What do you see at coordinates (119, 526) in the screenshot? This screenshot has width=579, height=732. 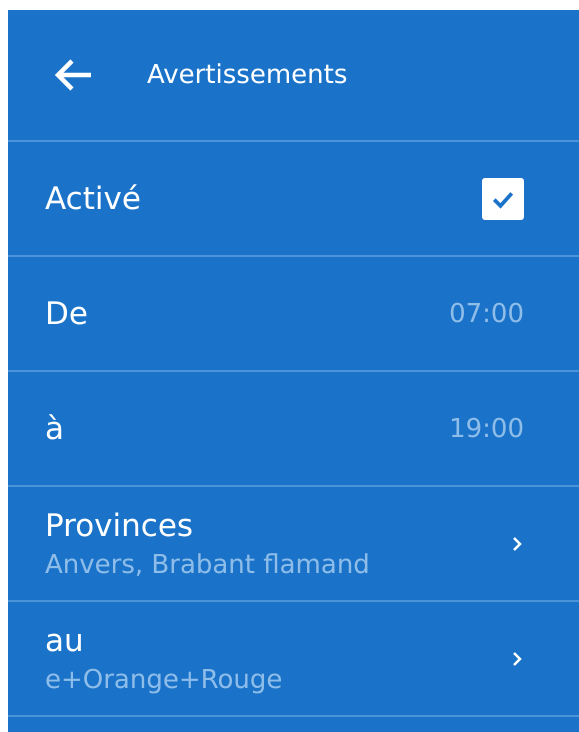 I see `setting-label: Provinces` at bounding box center [119, 526].